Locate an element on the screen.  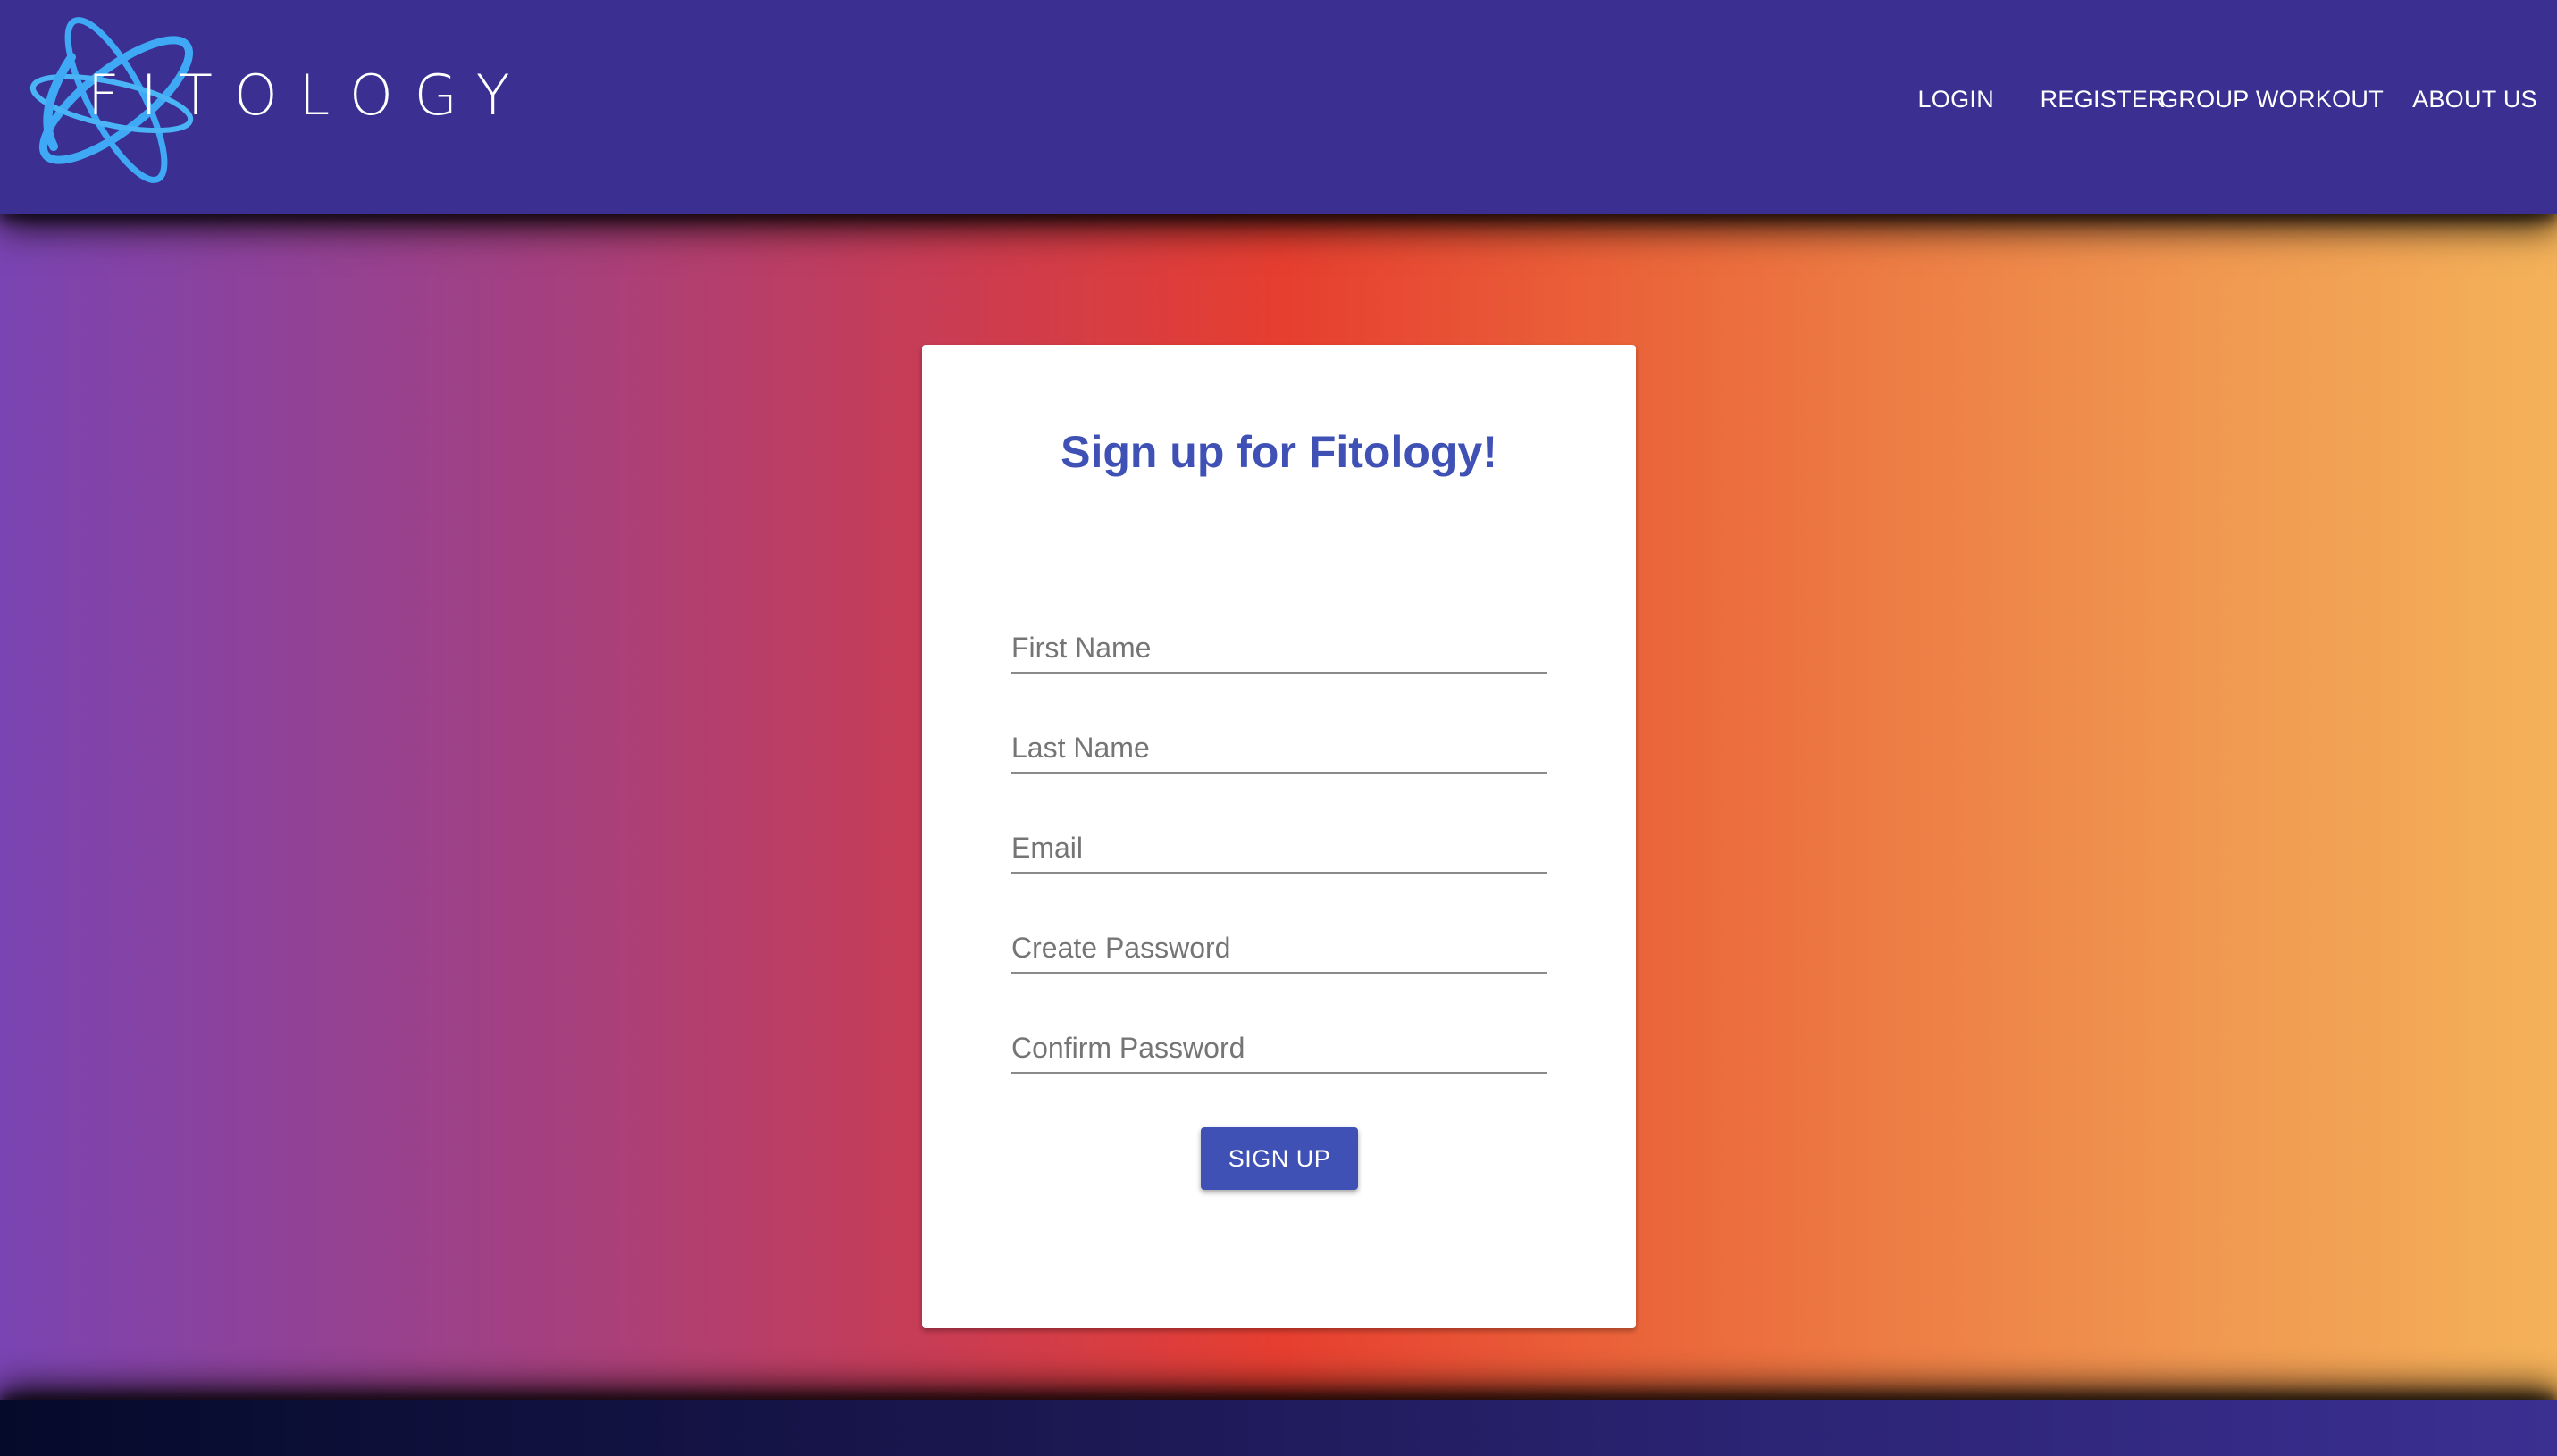
nav-register: REGISTER is located at coordinates (2104, 99).